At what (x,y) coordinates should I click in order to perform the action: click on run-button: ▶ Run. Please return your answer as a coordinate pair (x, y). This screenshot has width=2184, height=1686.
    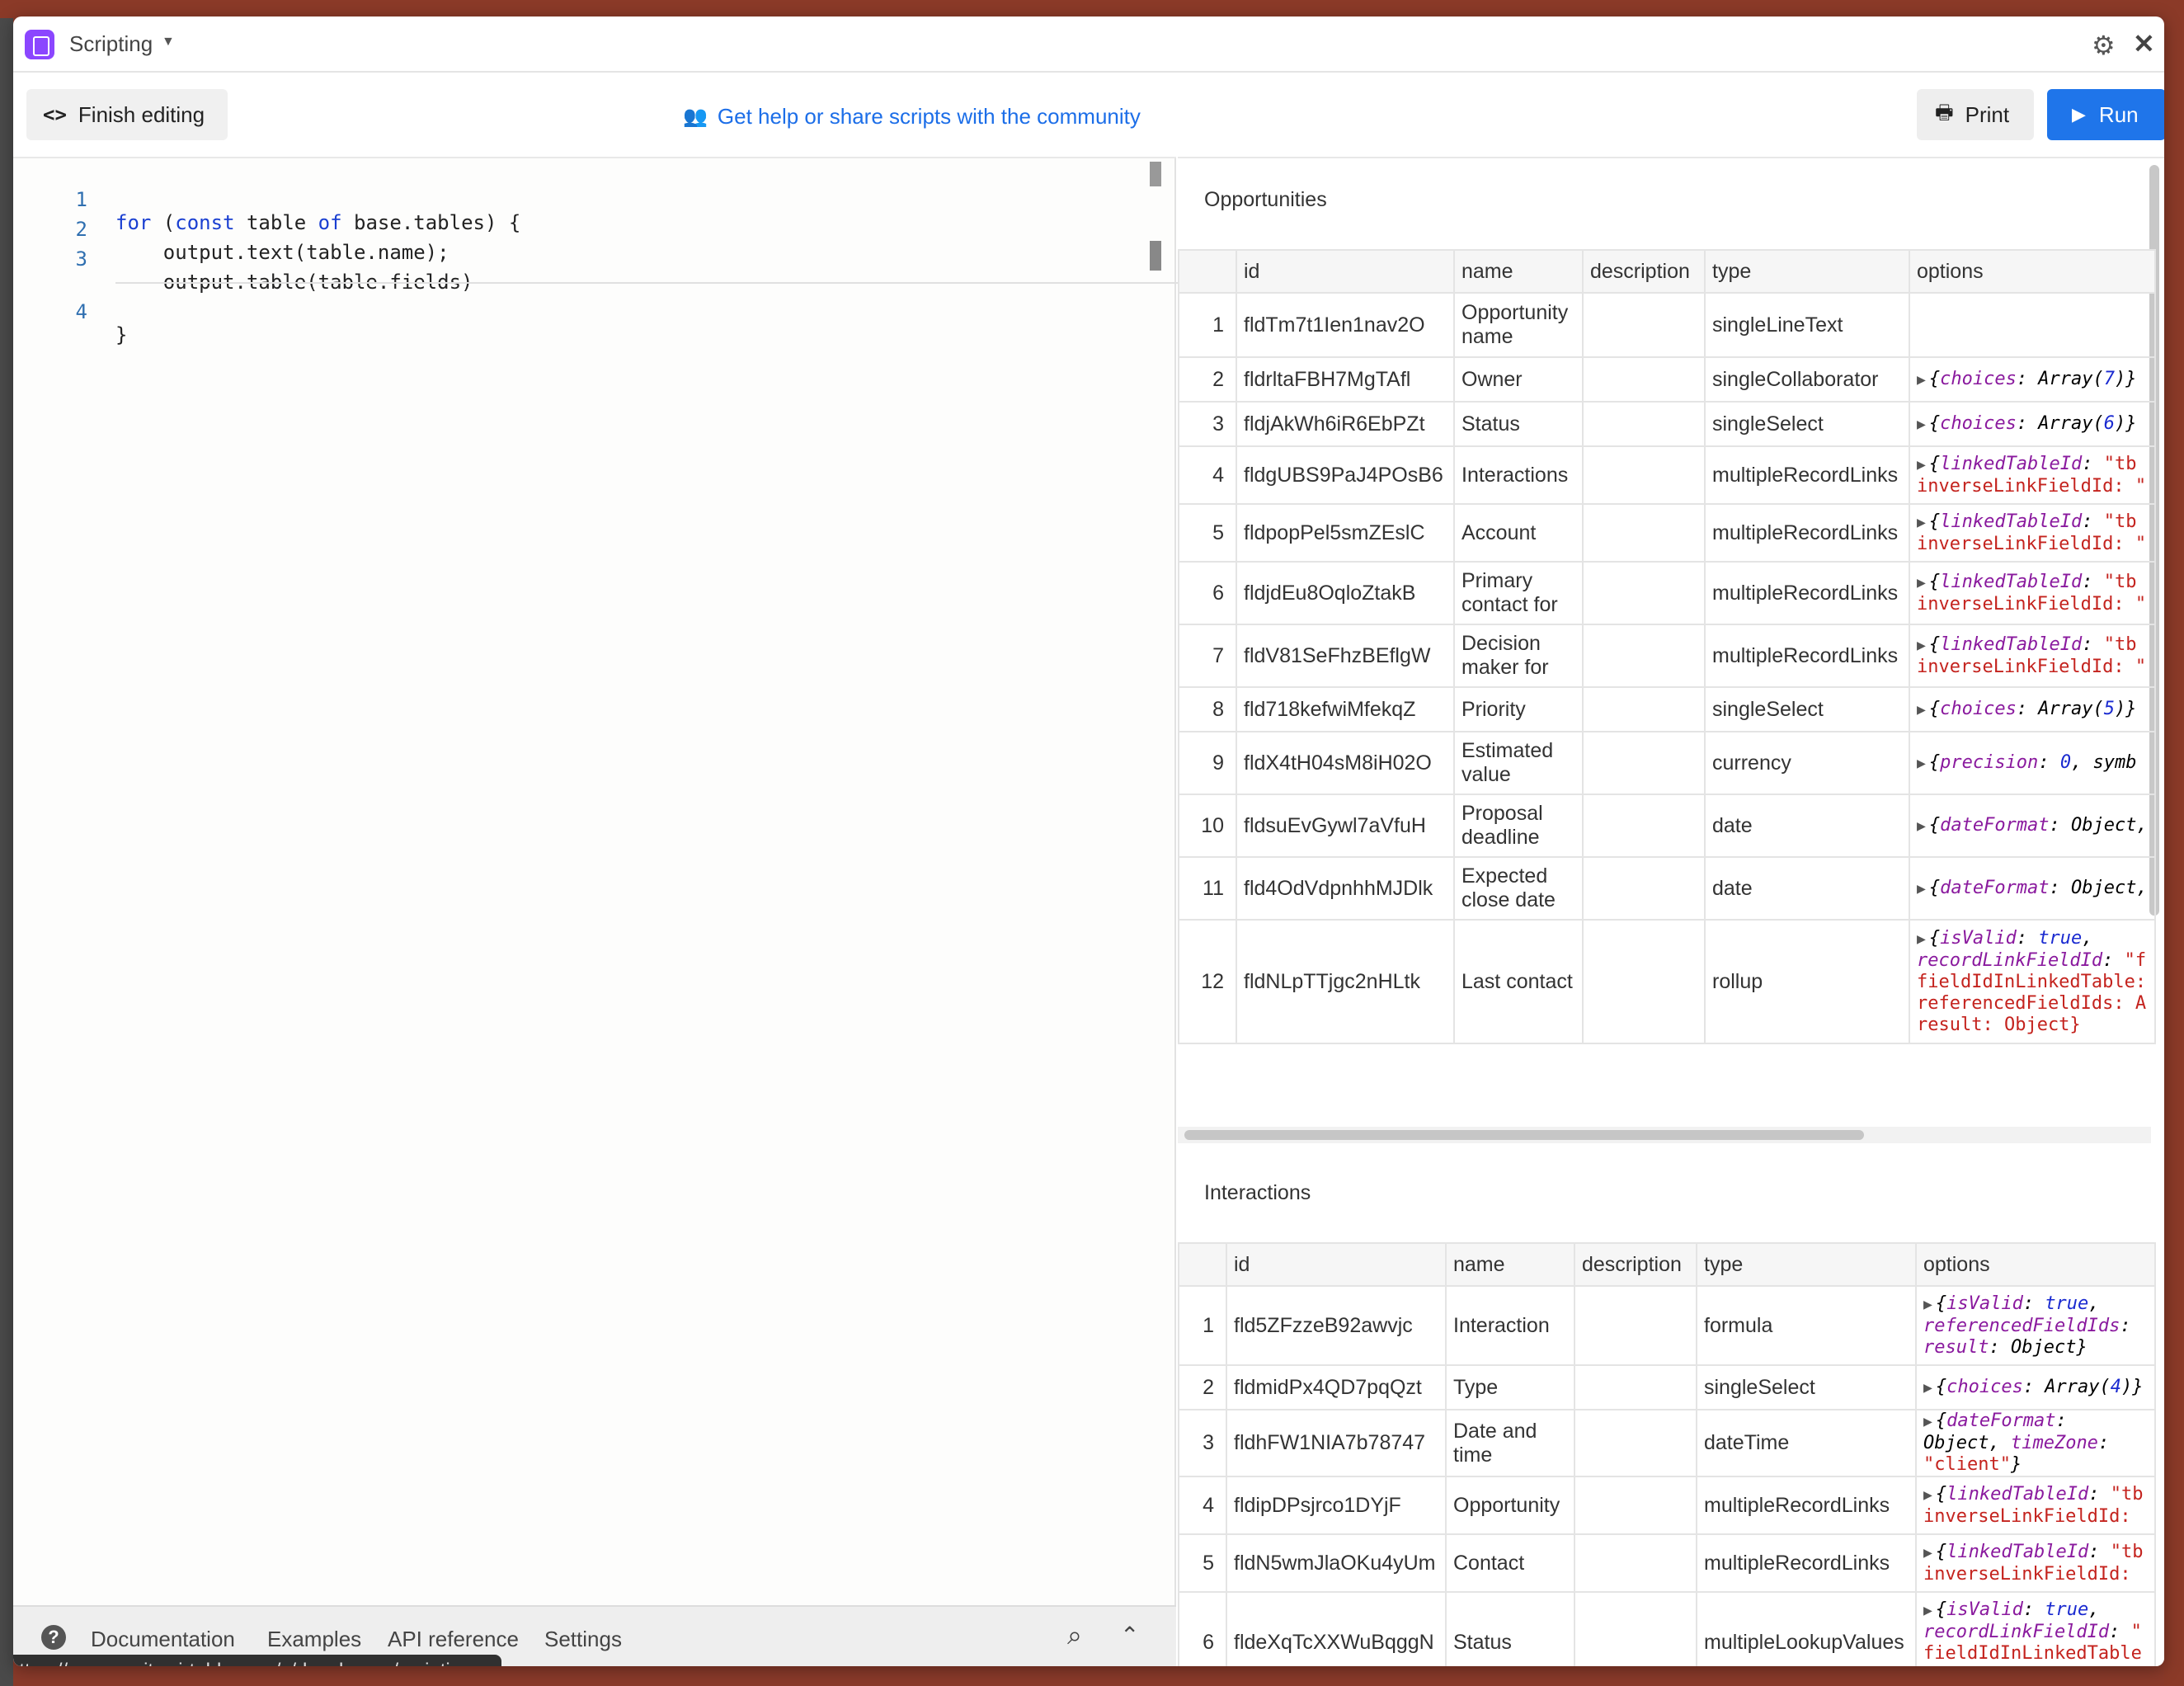
    Looking at the image, I should click on (2105, 114).